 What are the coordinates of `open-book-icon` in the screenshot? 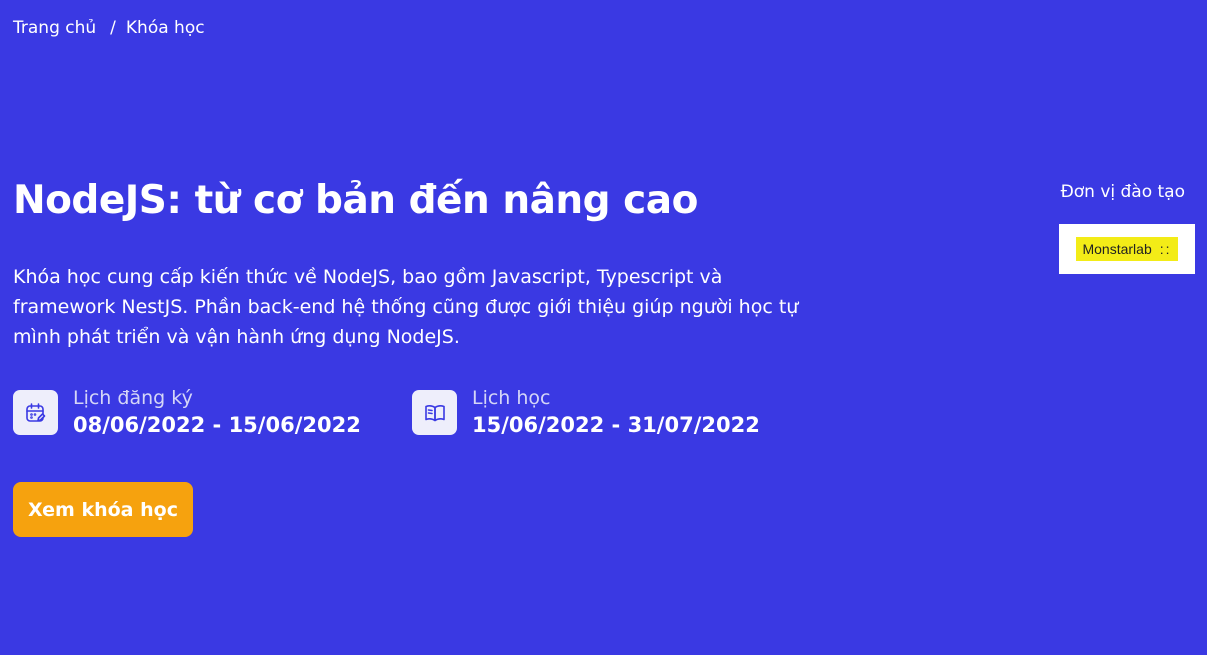 It's located at (434, 412).